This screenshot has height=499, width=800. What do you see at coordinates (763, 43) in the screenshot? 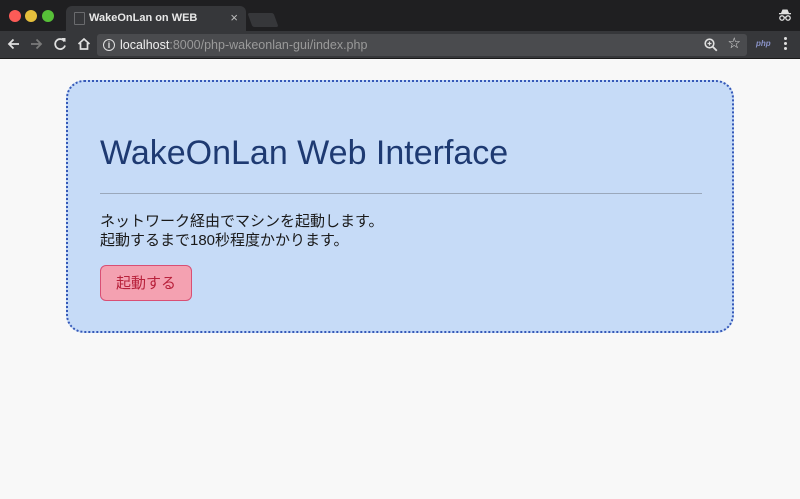
I see `php-extension-icon: php` at bounding box center [763, 43].